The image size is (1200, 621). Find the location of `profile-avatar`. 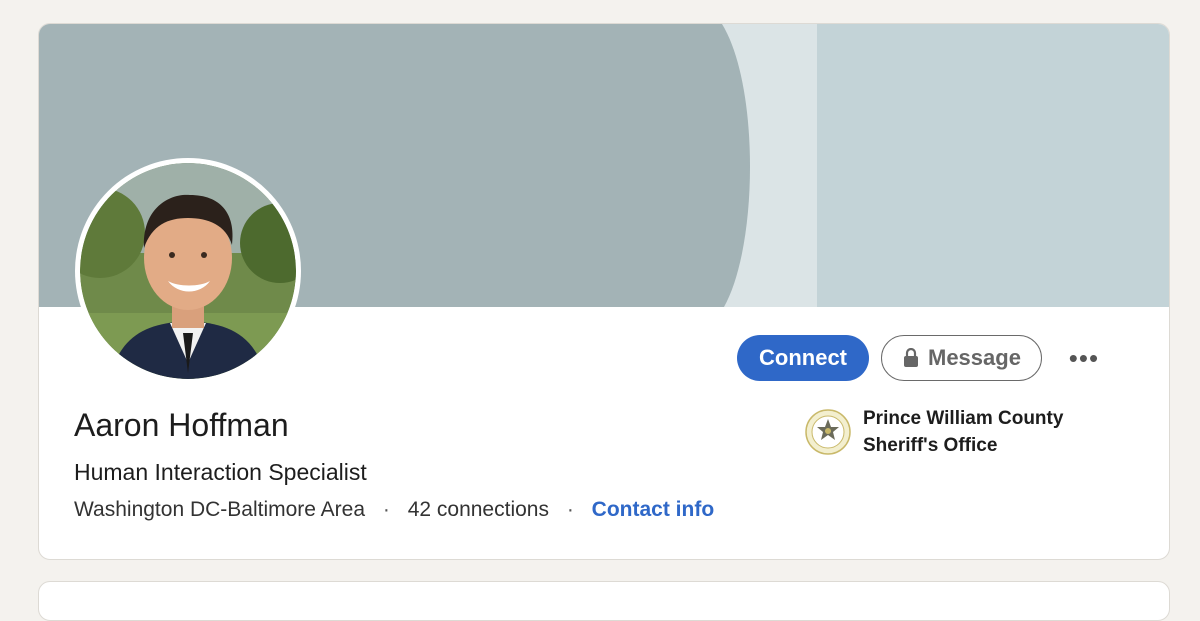

profile-avatar is located at coordinates (188, 271).